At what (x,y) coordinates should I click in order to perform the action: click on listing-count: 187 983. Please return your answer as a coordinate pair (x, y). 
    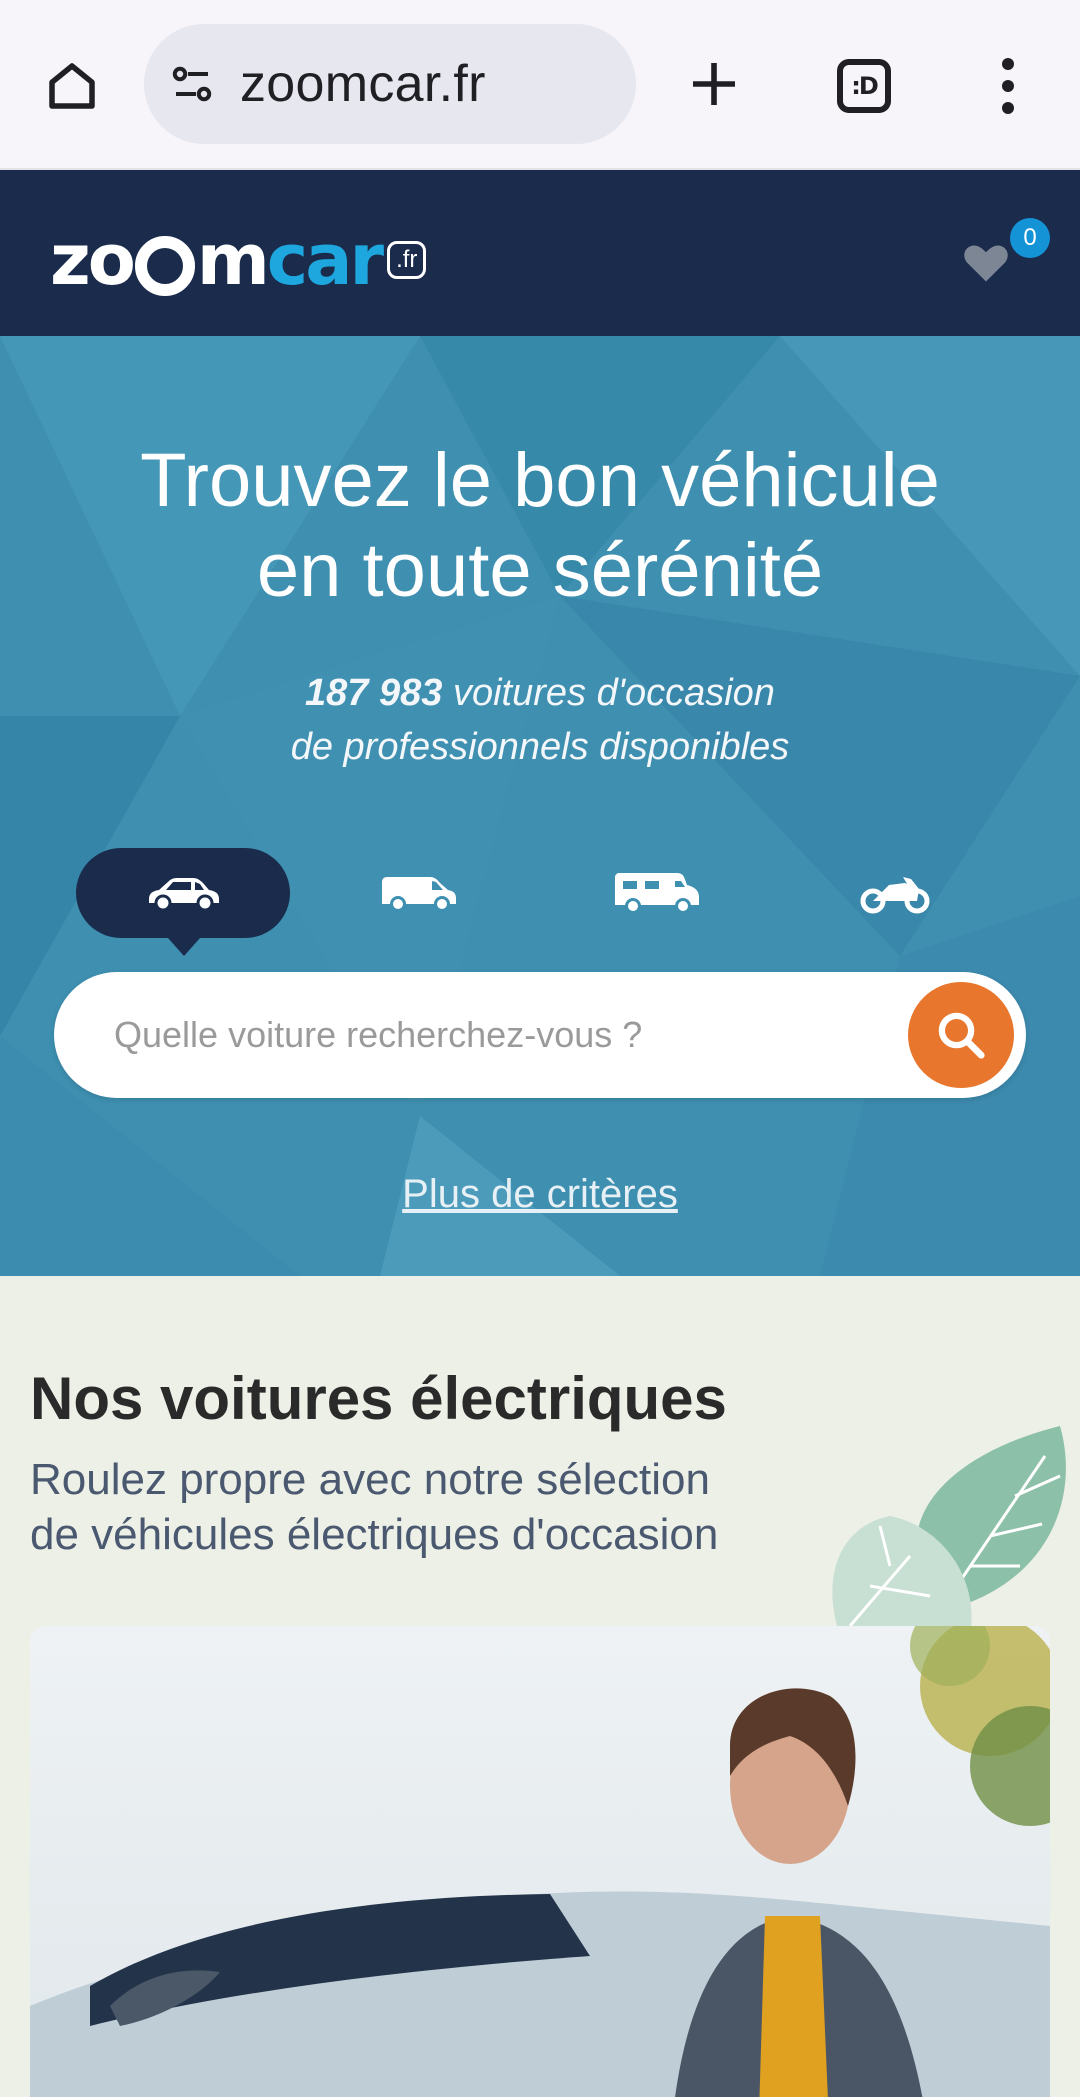
    Looking at the image, I should click on (374, 693).